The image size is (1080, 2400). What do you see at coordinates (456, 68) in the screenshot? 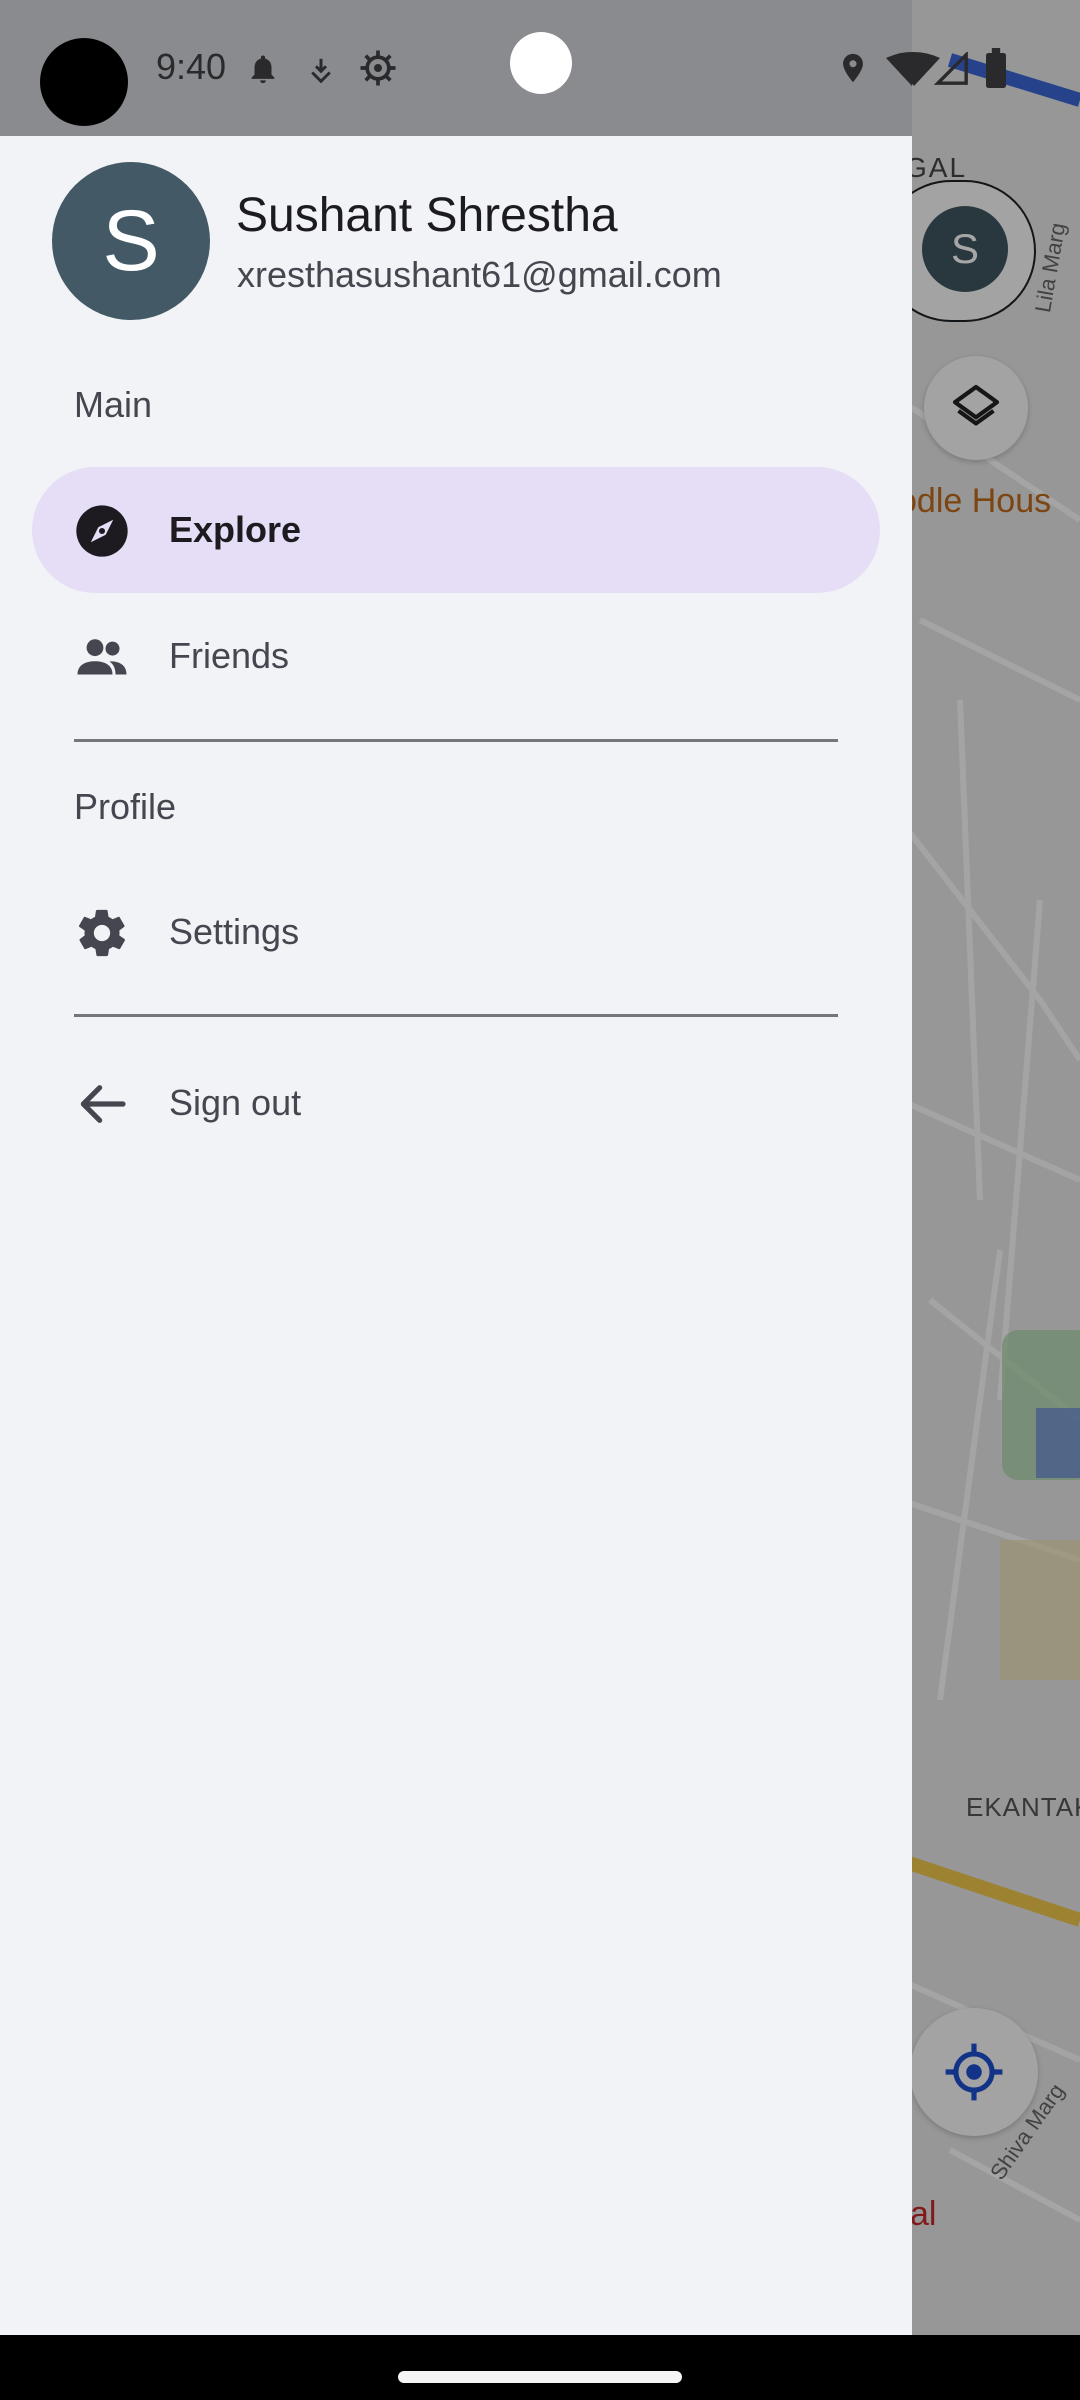
I see `status-bar: 9:40` at bounding box center [456, 68].